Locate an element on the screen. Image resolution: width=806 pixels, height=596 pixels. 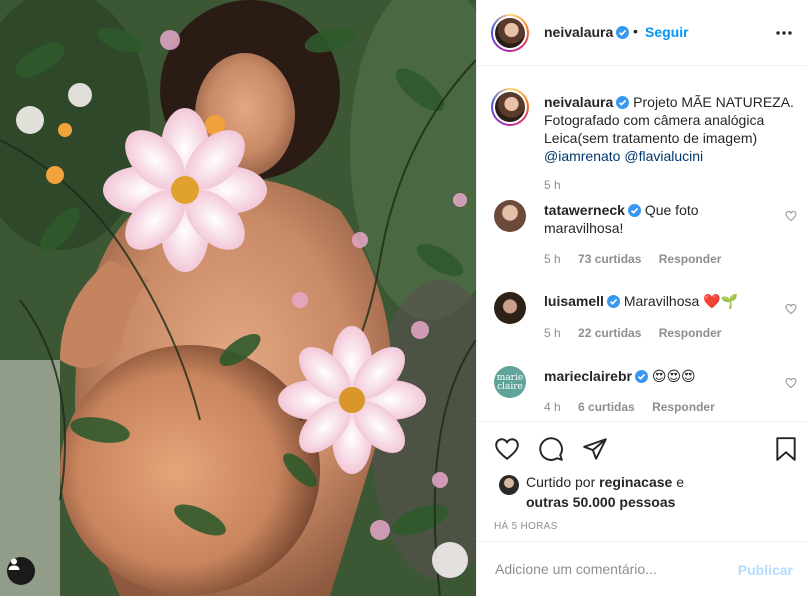
liked-by-prefix: Curtido por is located at coordinates (561, 482).